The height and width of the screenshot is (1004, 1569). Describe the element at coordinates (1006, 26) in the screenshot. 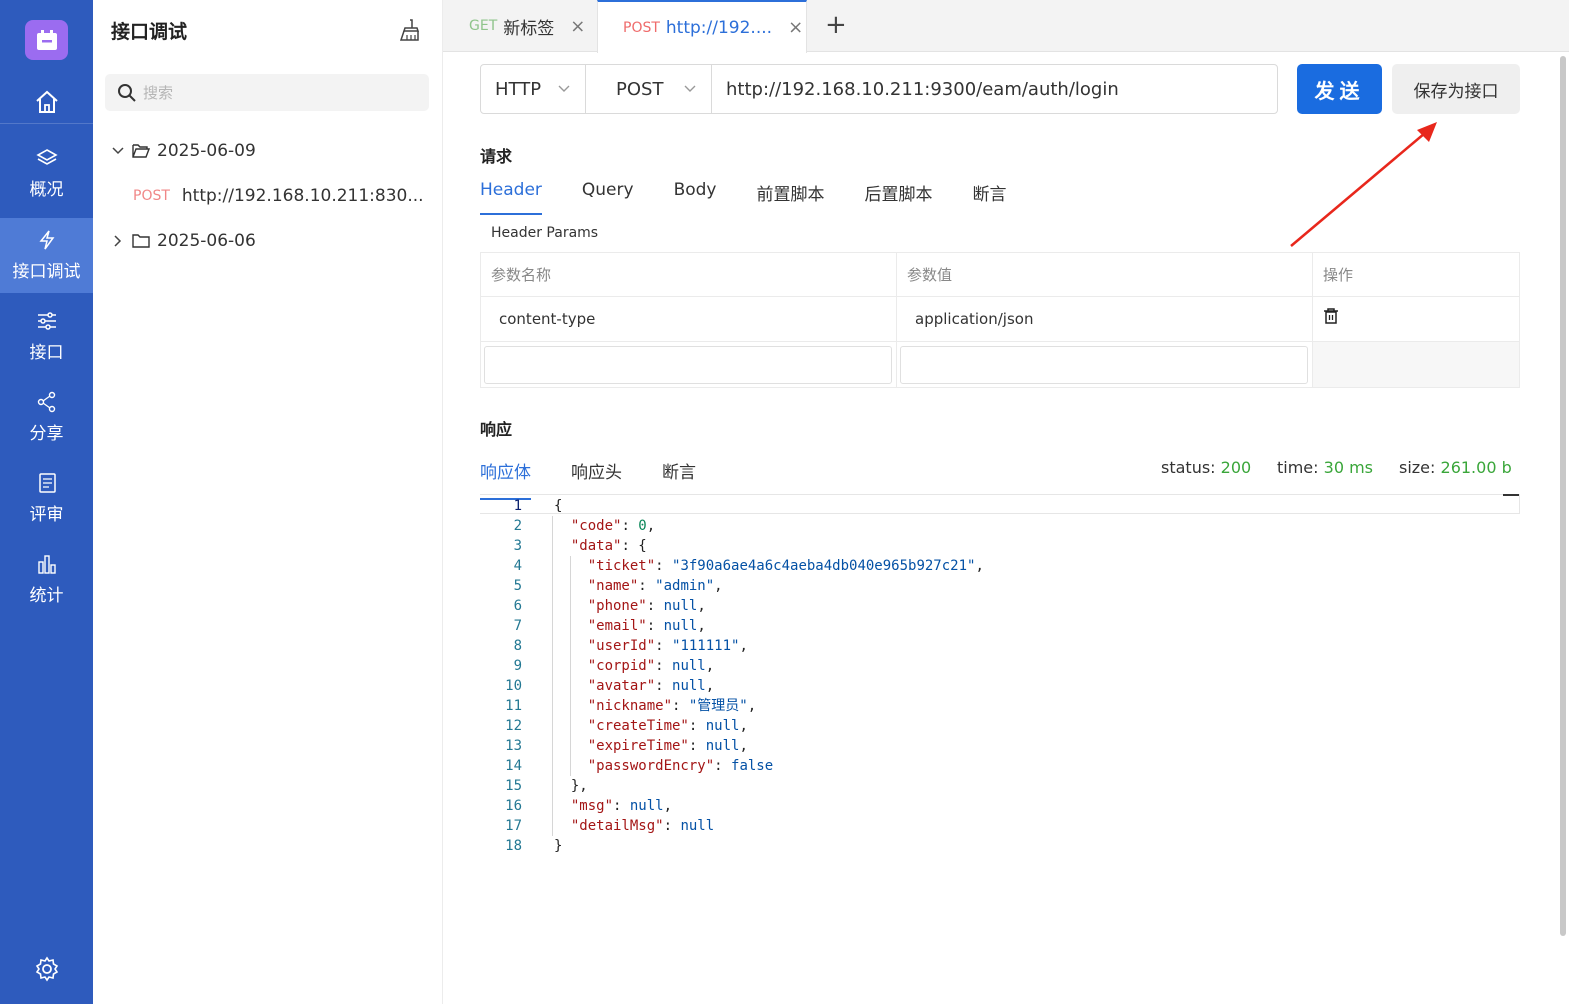

I see `request-tab-bar: GET 新标签 × POST http://192.... × +` at that location.